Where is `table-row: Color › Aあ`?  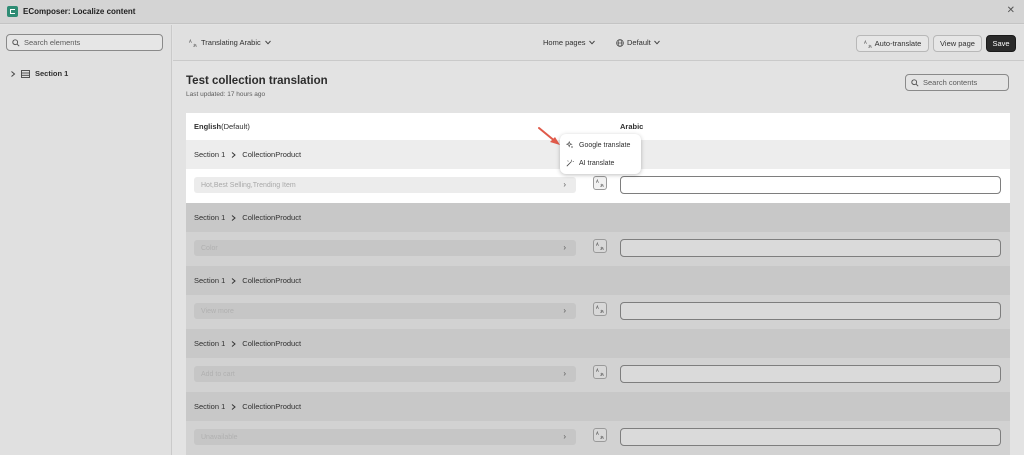 table-row: Color › Aあ is located at coordinates (598, 249).